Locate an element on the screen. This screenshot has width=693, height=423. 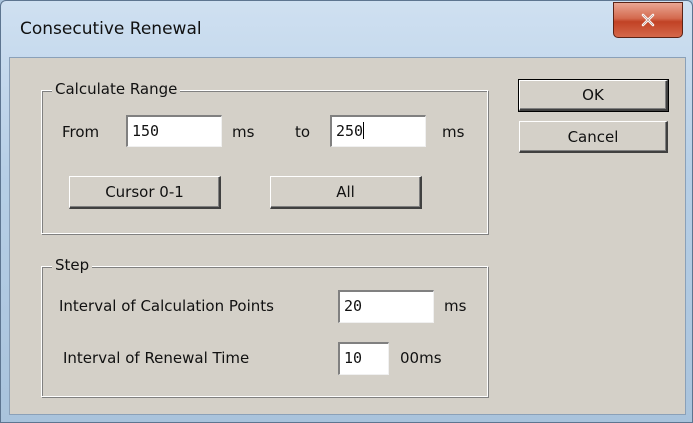
window-title: Consecutive Renewal is located at coordinates (111, 29).